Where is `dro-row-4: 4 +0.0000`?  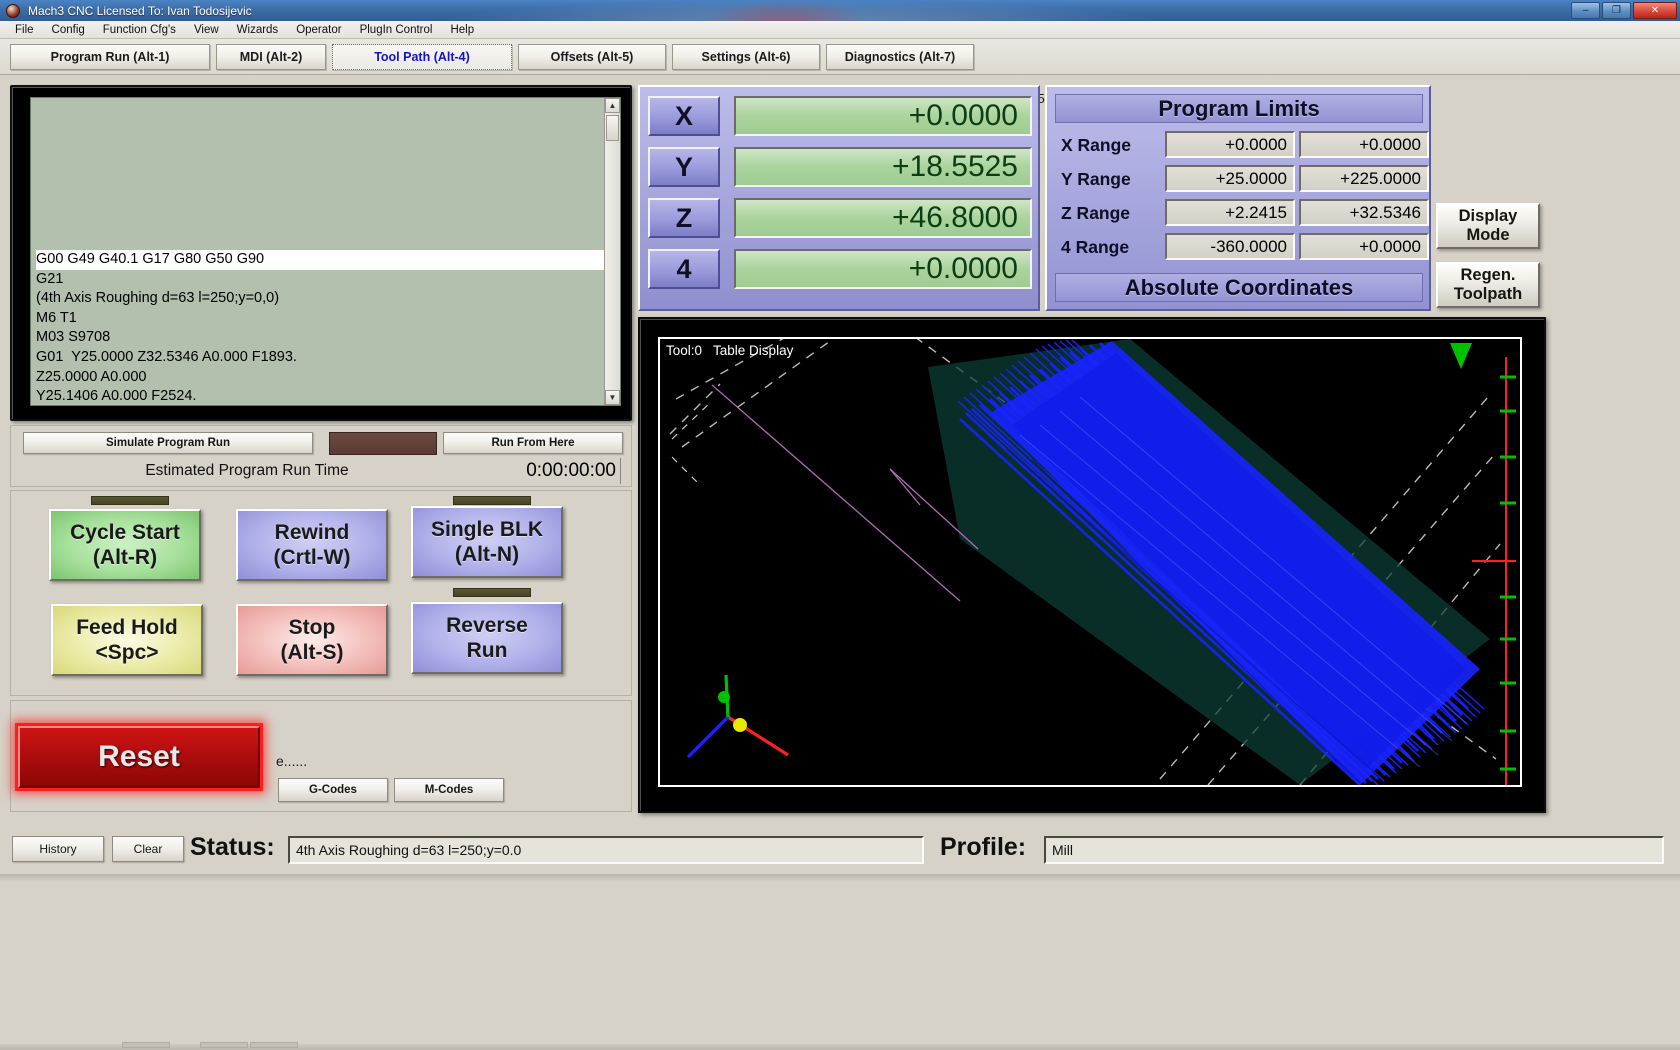 dro-row-4: 4 +0.0000 is located at coordinates (840, 269).